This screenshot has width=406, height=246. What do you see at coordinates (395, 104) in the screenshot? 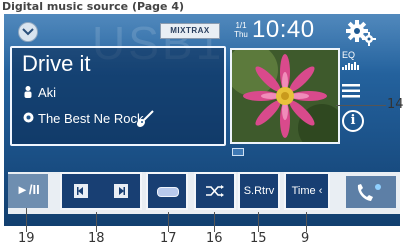
I see `callout-14: 14` at bounding box center [395, 104].